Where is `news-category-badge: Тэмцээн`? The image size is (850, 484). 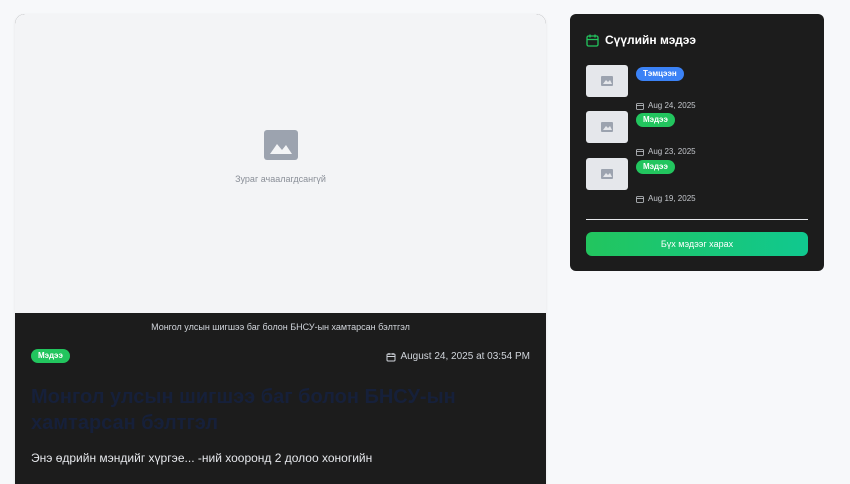 news-category-badge: Тэмцээн is located at coordinates (660, 74).